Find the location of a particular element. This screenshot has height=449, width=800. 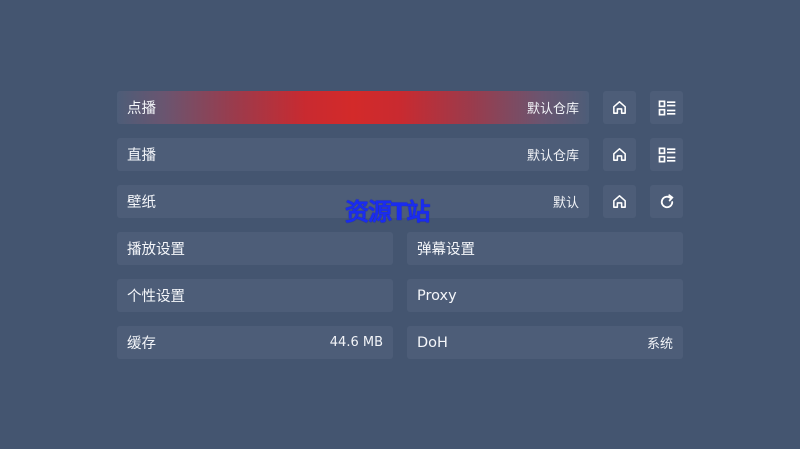

wallpaper-label: 壁纸 is located at coordinates (141, 203).